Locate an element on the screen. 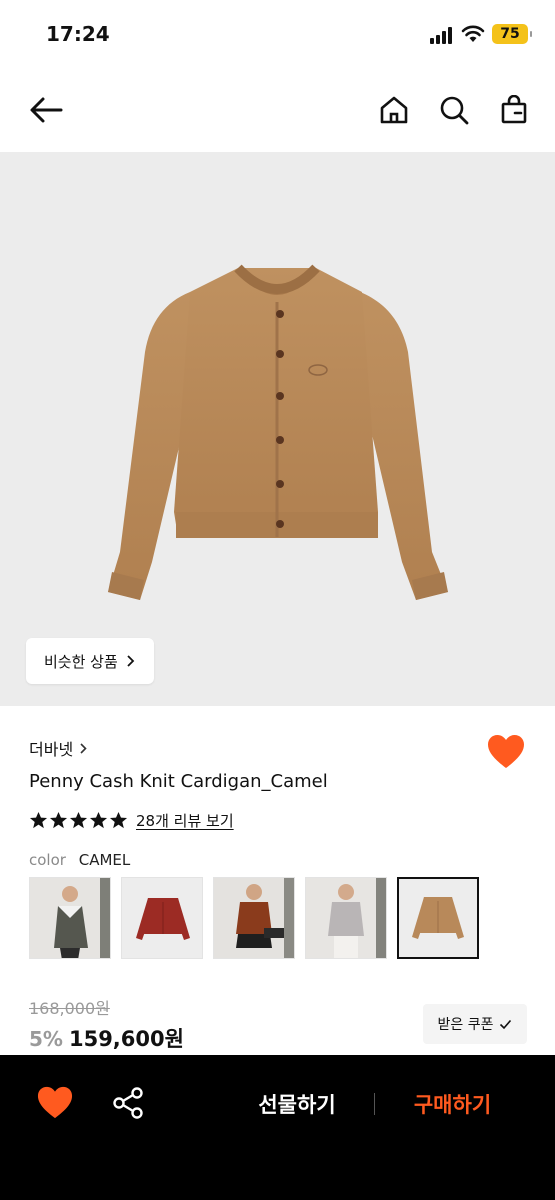  thumb-model-grey-melange-cardigan is located at coordinates (346, 918).